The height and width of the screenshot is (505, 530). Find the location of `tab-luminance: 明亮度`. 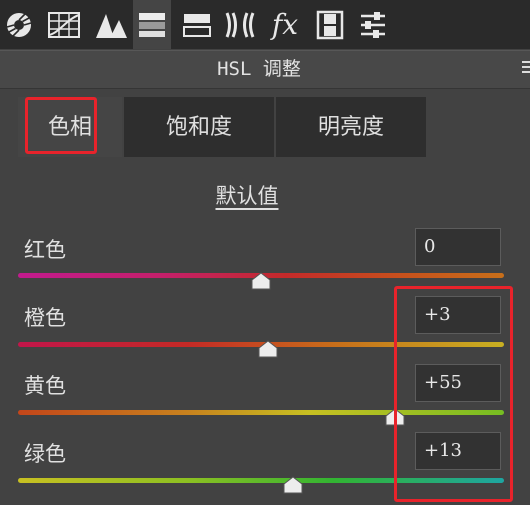

tab-luminance: 明亮度 is located at coordinates (351, 127).